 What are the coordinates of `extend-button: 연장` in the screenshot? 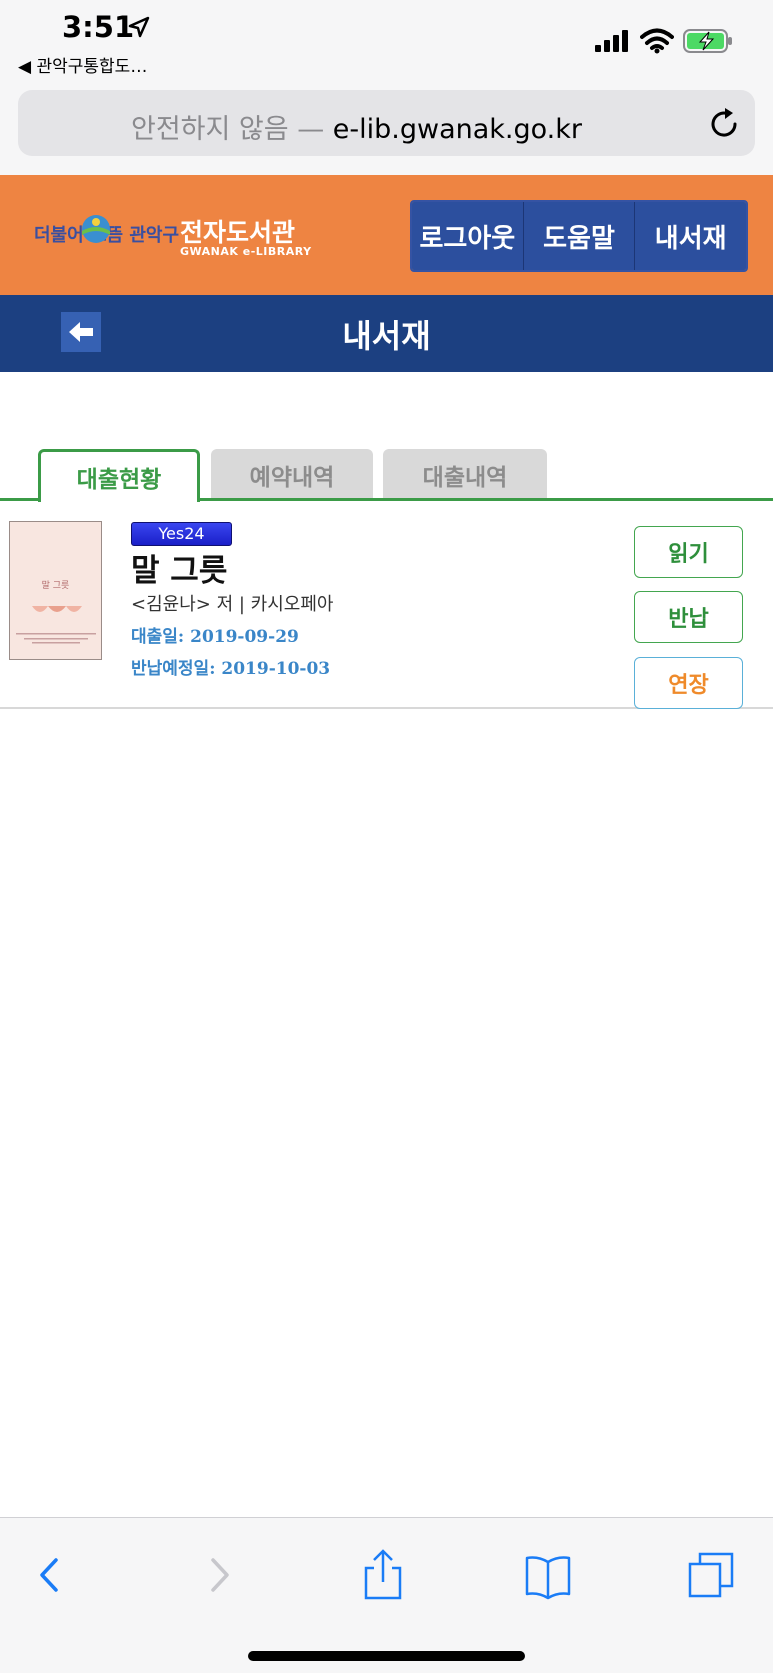 It's located at (688, 683).